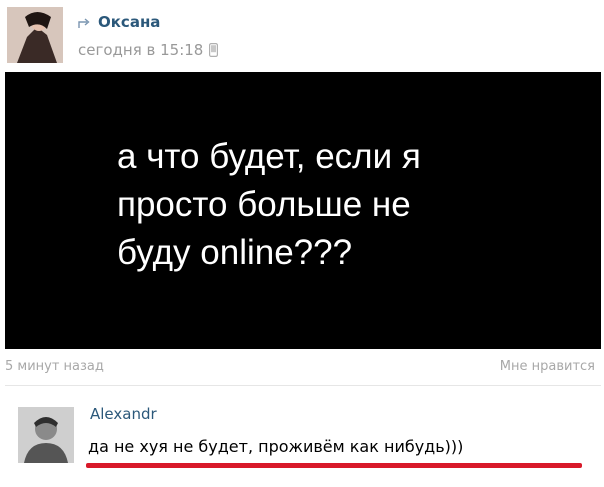  What do you see at coordinates (303, 385) in the screenshot?
I see `divider` at bounding box center [303, 385].